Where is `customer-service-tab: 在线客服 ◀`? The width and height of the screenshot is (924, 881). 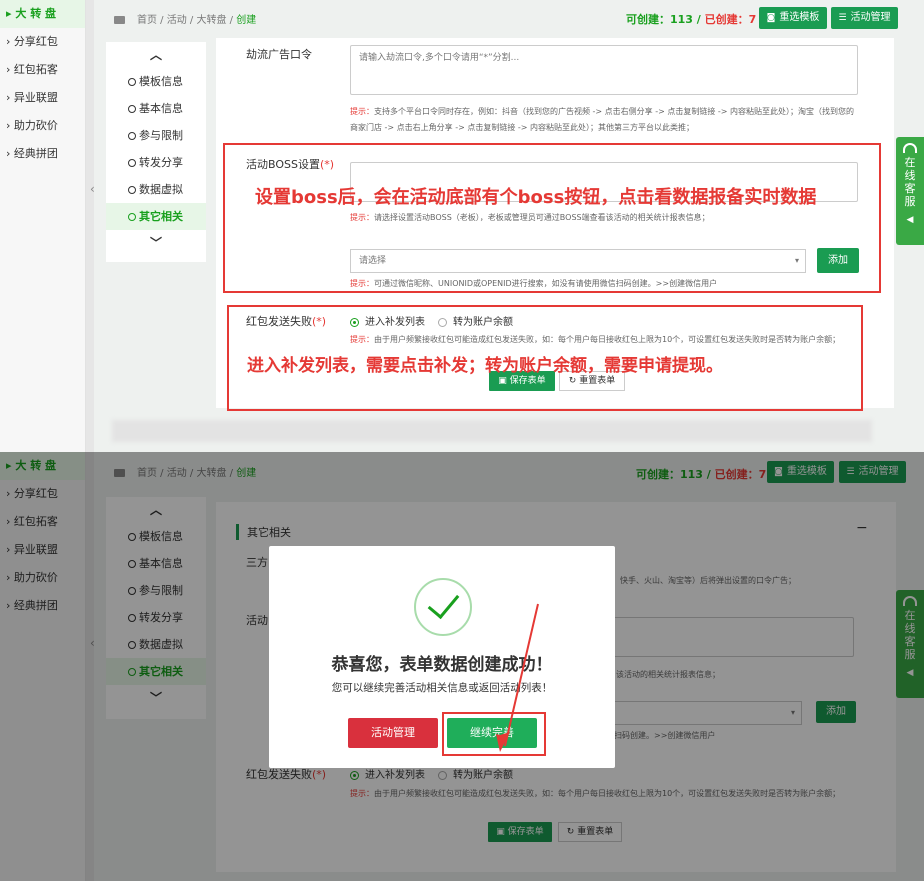 customer-service-tab: 在线客服 ◀ is located at coordinates (910, 191).